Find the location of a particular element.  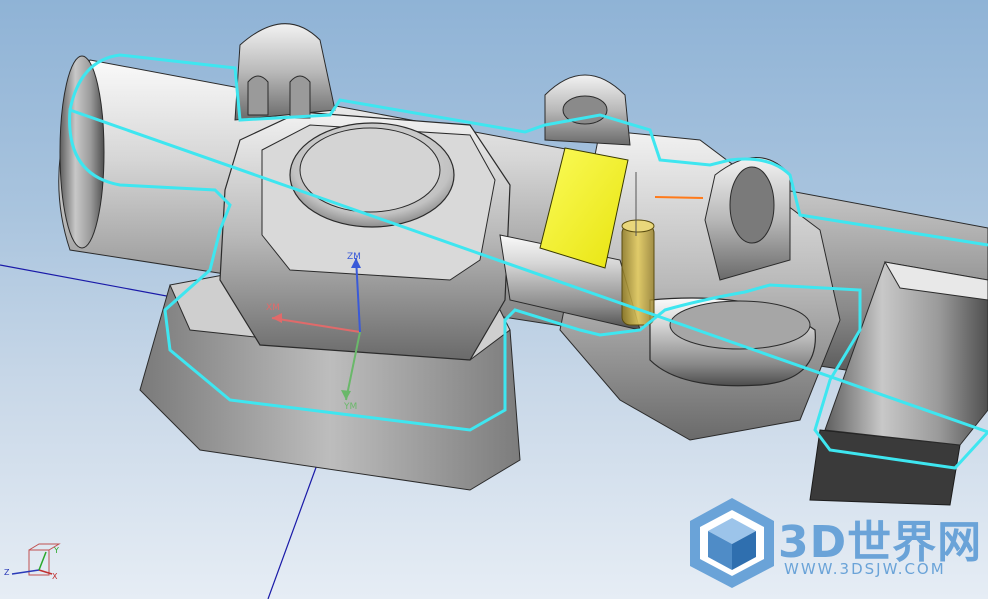

orange-edge is located at coordinates (679, 197).